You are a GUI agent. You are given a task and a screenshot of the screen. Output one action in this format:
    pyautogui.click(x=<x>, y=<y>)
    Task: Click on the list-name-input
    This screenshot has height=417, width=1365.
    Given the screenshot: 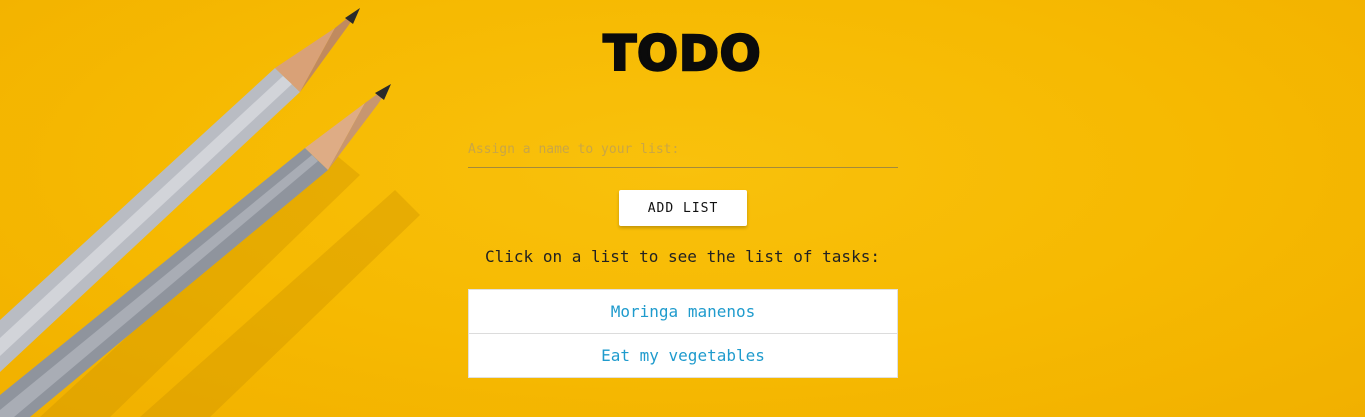 What is the action you would take?
    pyautogui.click(x=683, y=150)
    